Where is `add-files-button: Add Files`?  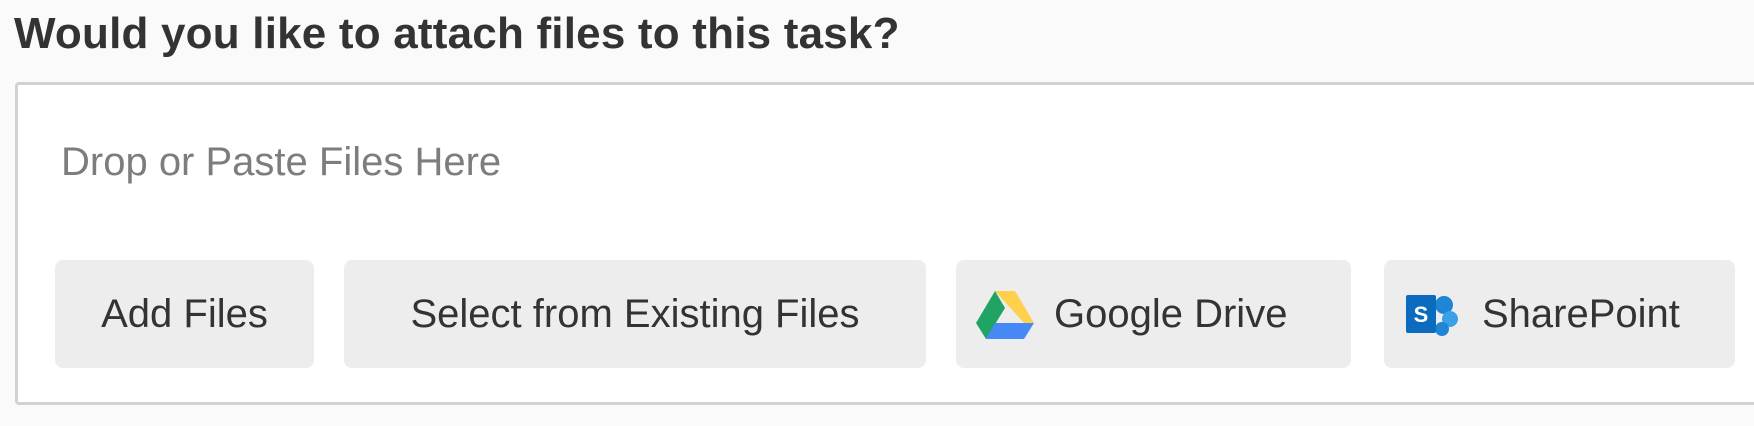
add-files-button: Add Files is located at coordinates (184, 314).